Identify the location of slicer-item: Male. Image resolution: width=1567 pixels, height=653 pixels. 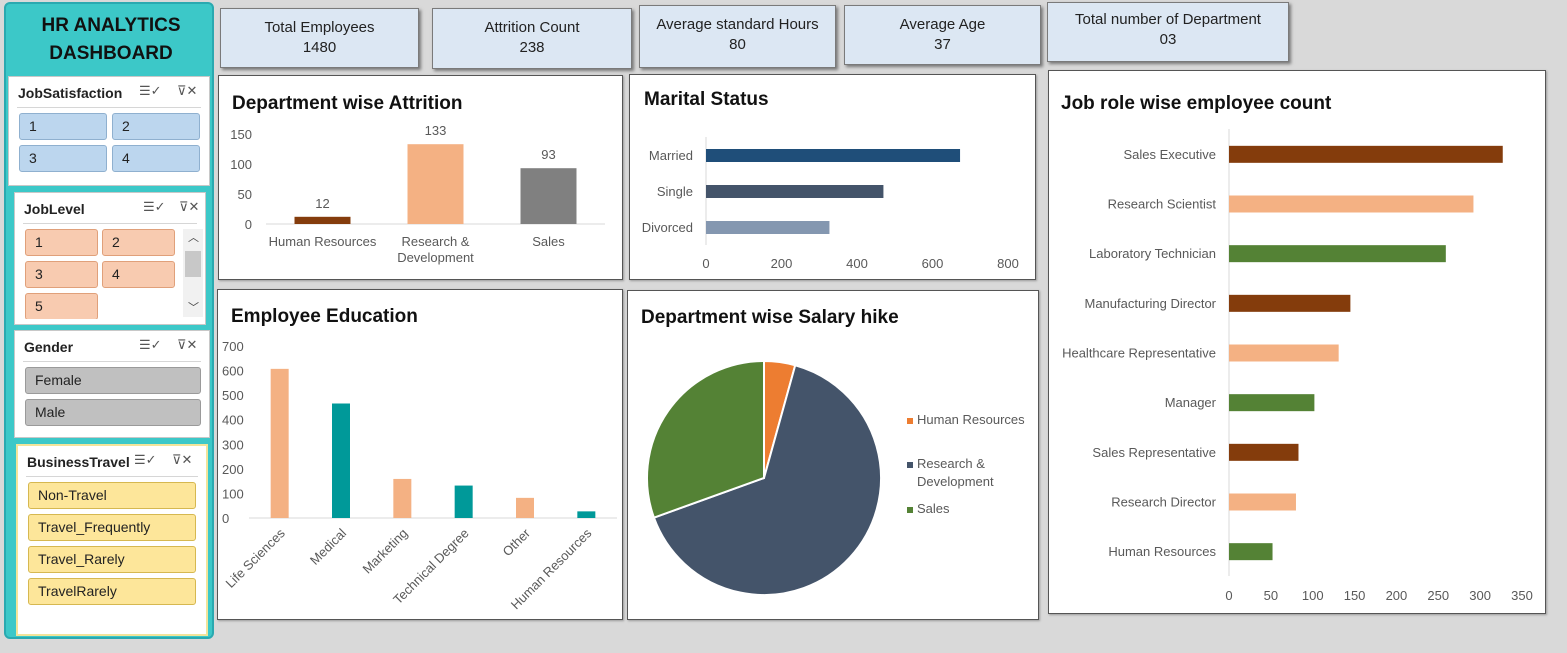
(113, 412).